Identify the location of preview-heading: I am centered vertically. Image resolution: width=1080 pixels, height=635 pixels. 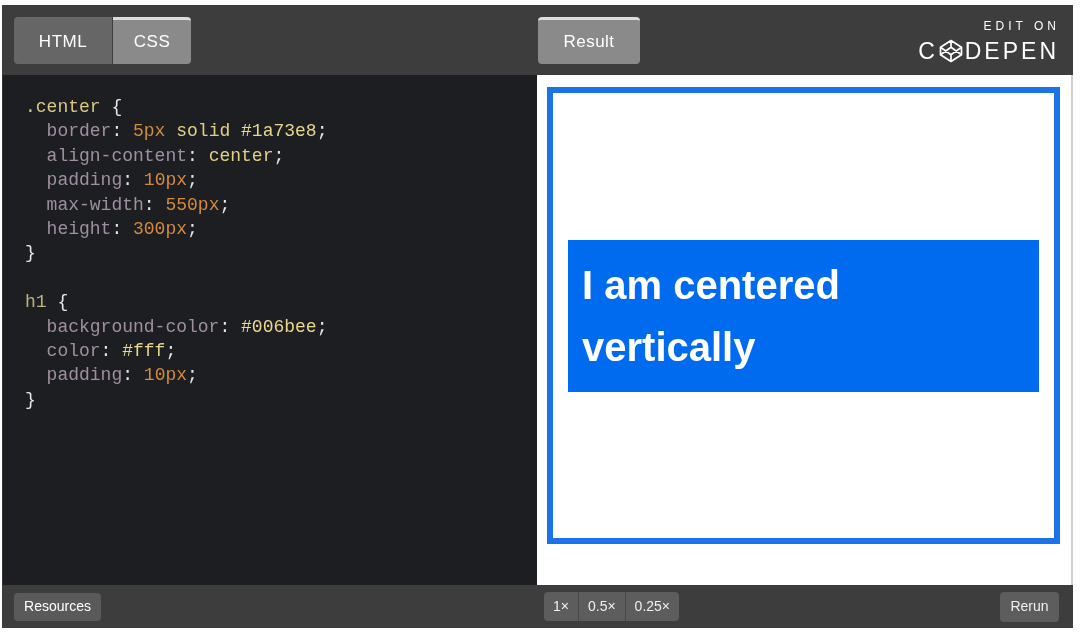
(803, 315).